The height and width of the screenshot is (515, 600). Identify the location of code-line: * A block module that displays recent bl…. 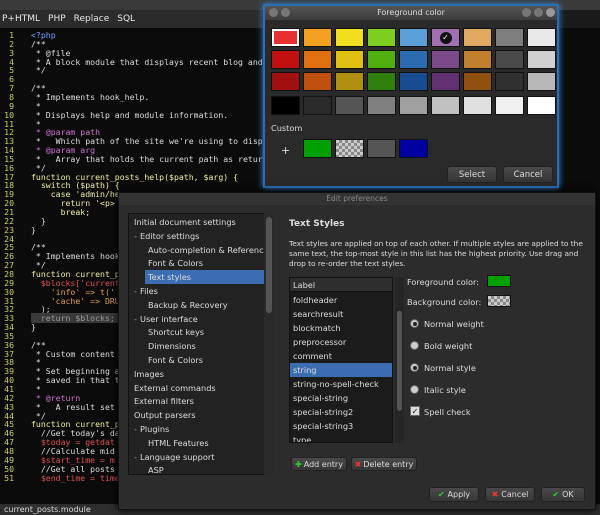
(152, 62).